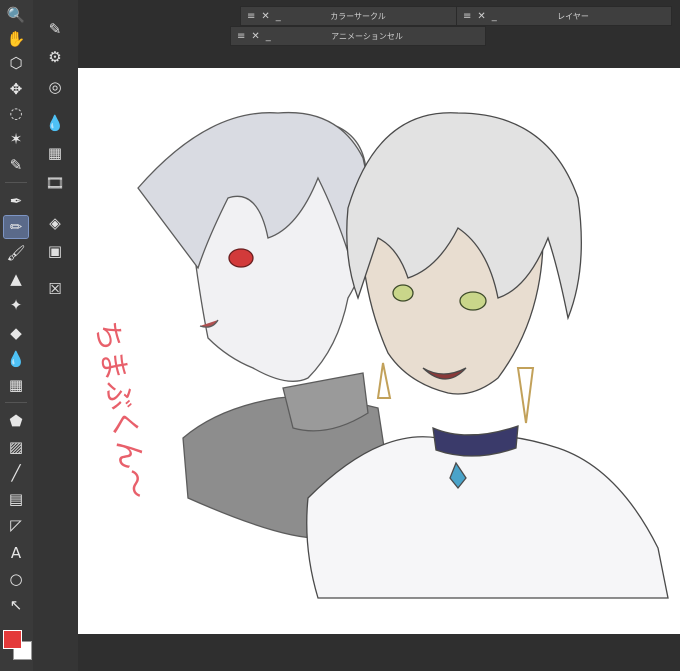 The width and height of the screenshot is (680, 671). What do you see at coordinates (55, 29) in the screenshot?
I see `pen-subtool-icon: ✎` at bounding box center [55, 29].